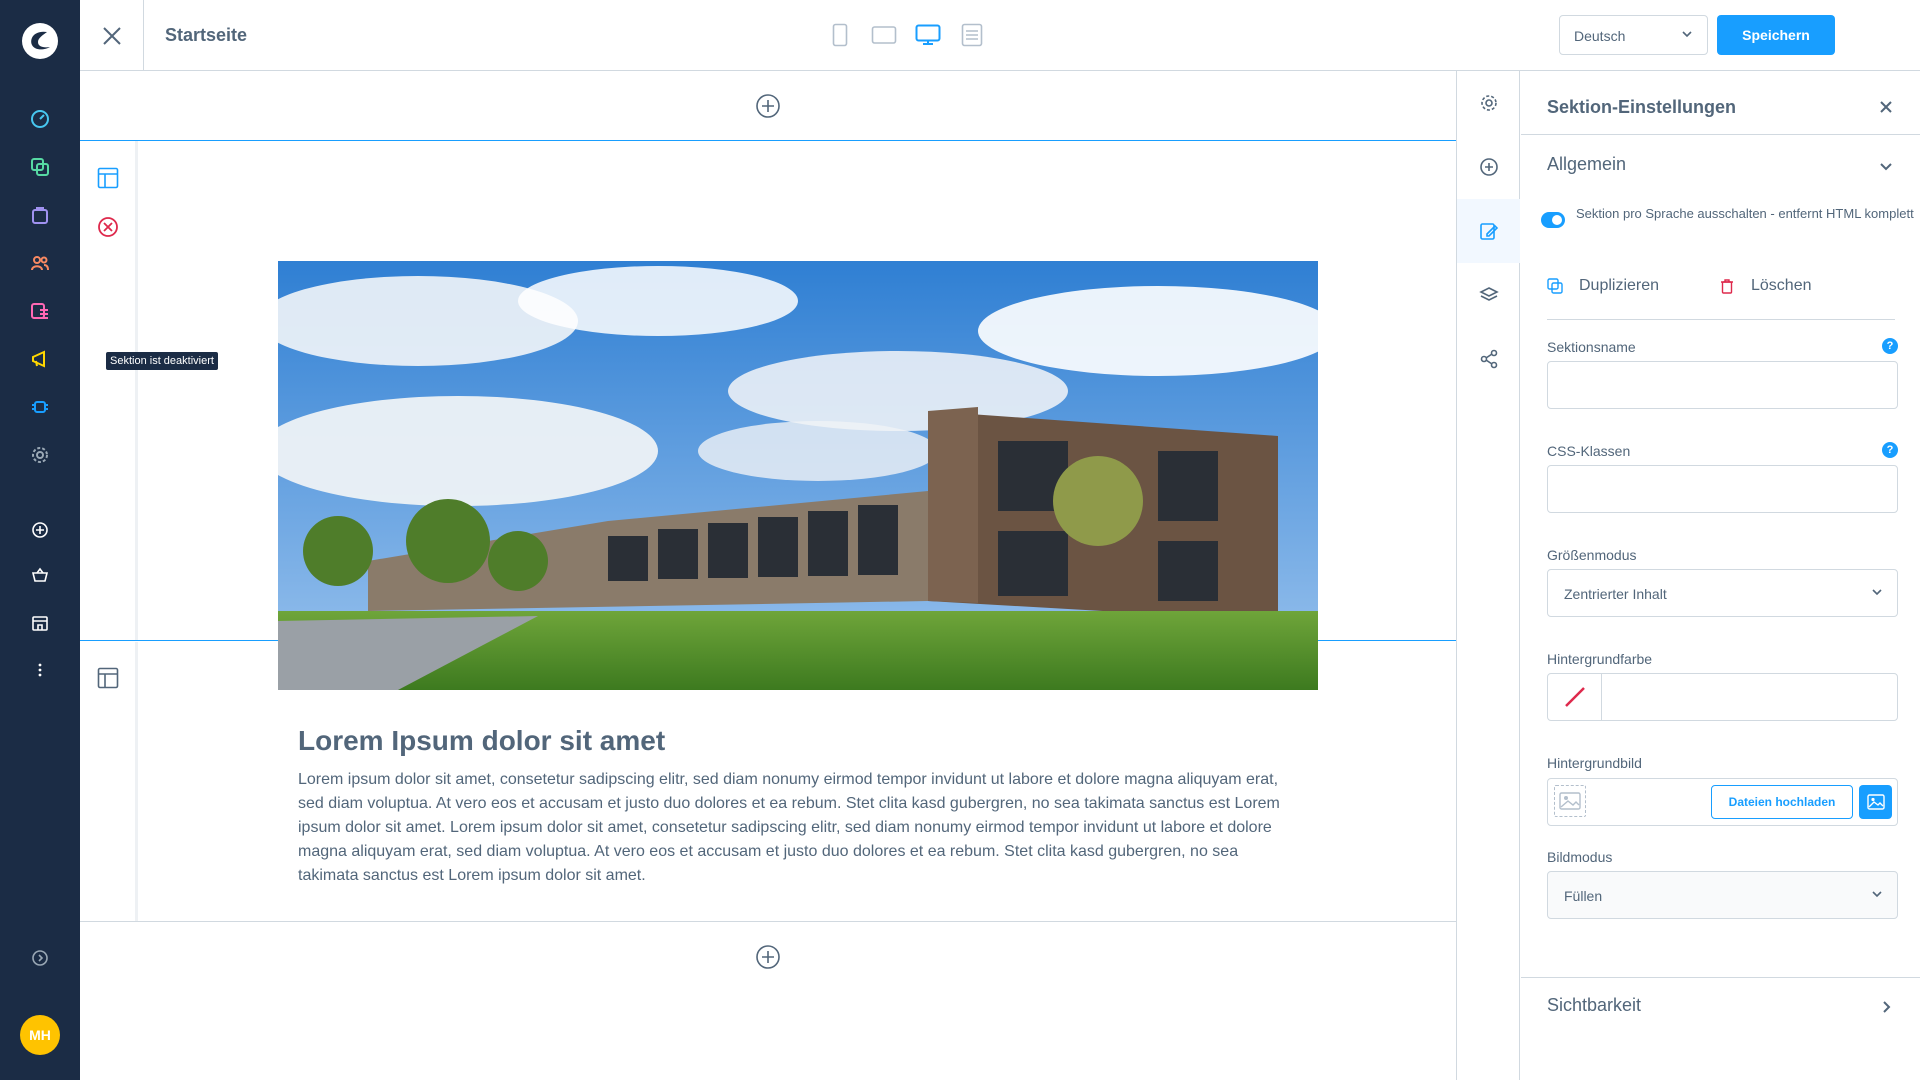 Image resolution: width=1920 pixels, height=1080 pixels. What do you see at coordinates (1600, 659) in the screenshot?
I see `bg-color-label: Hintergrundfarbe` at bounding box center [1600, 659].